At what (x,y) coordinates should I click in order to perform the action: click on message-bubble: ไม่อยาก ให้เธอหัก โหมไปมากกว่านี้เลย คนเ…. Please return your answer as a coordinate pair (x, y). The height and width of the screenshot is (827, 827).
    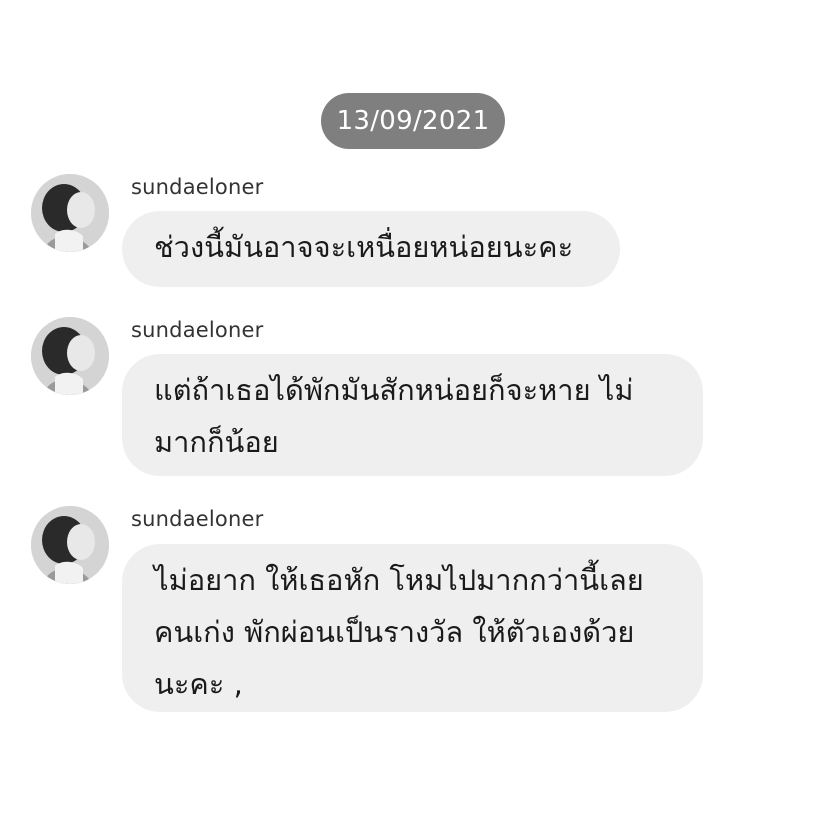
    Looking at the image, I should click on (412, 628).